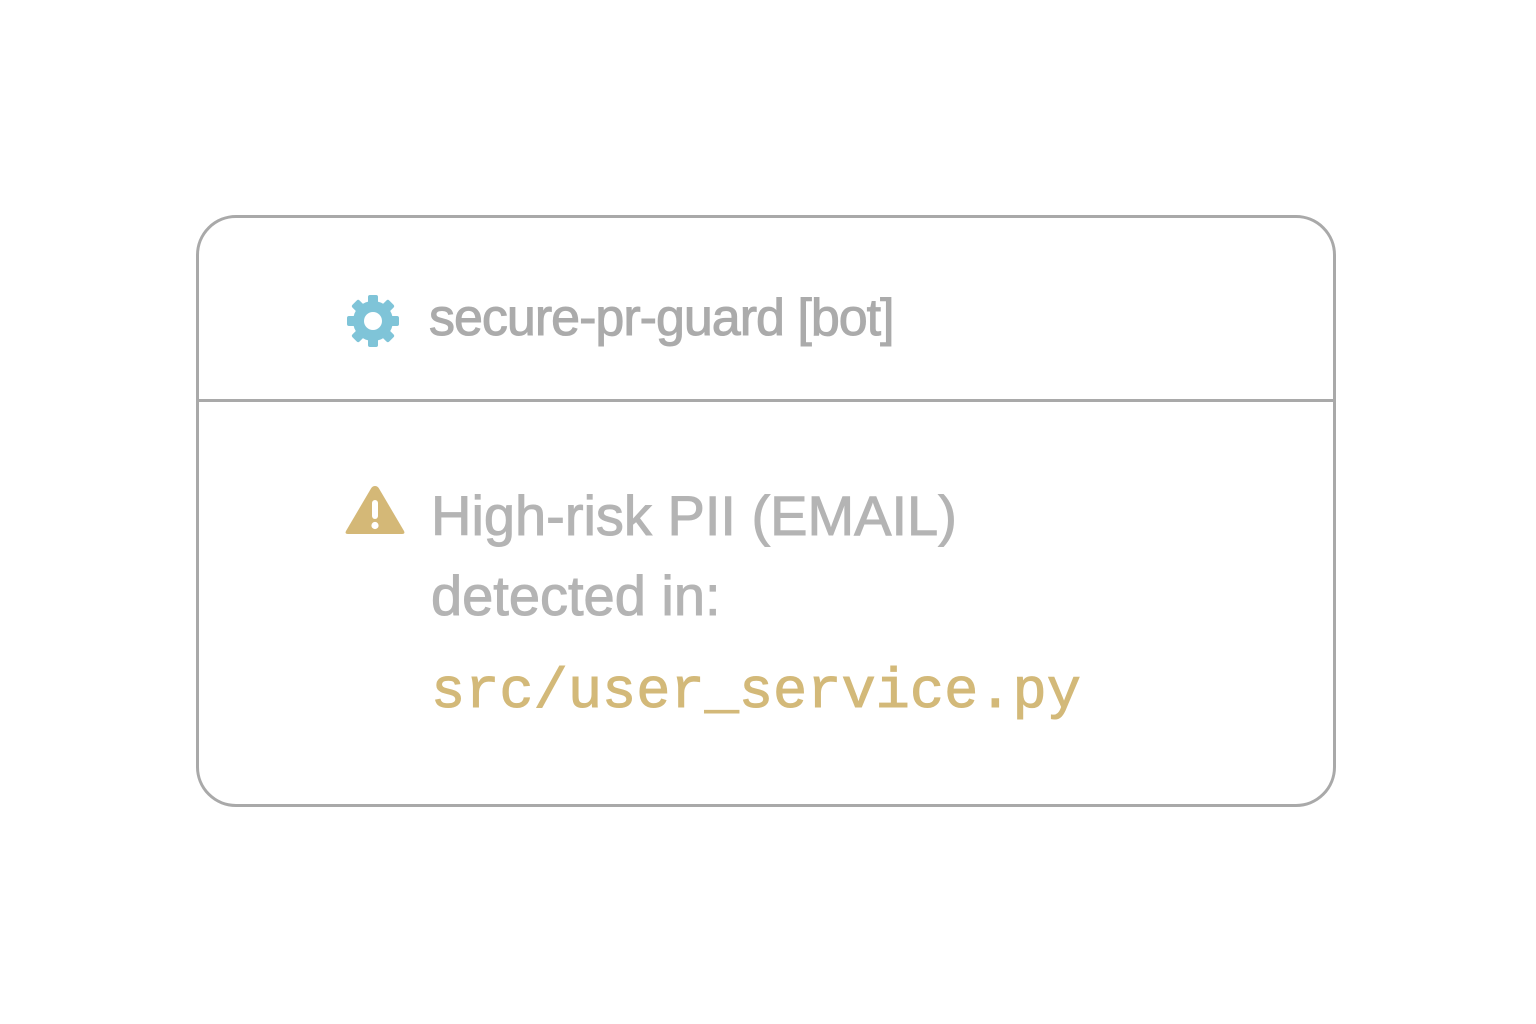  What do you see at coordinates (694, 516) in the screenshot?
I see `alert-line-1: High-risk PII (EMAIL)` at bounding box center [694, 516].